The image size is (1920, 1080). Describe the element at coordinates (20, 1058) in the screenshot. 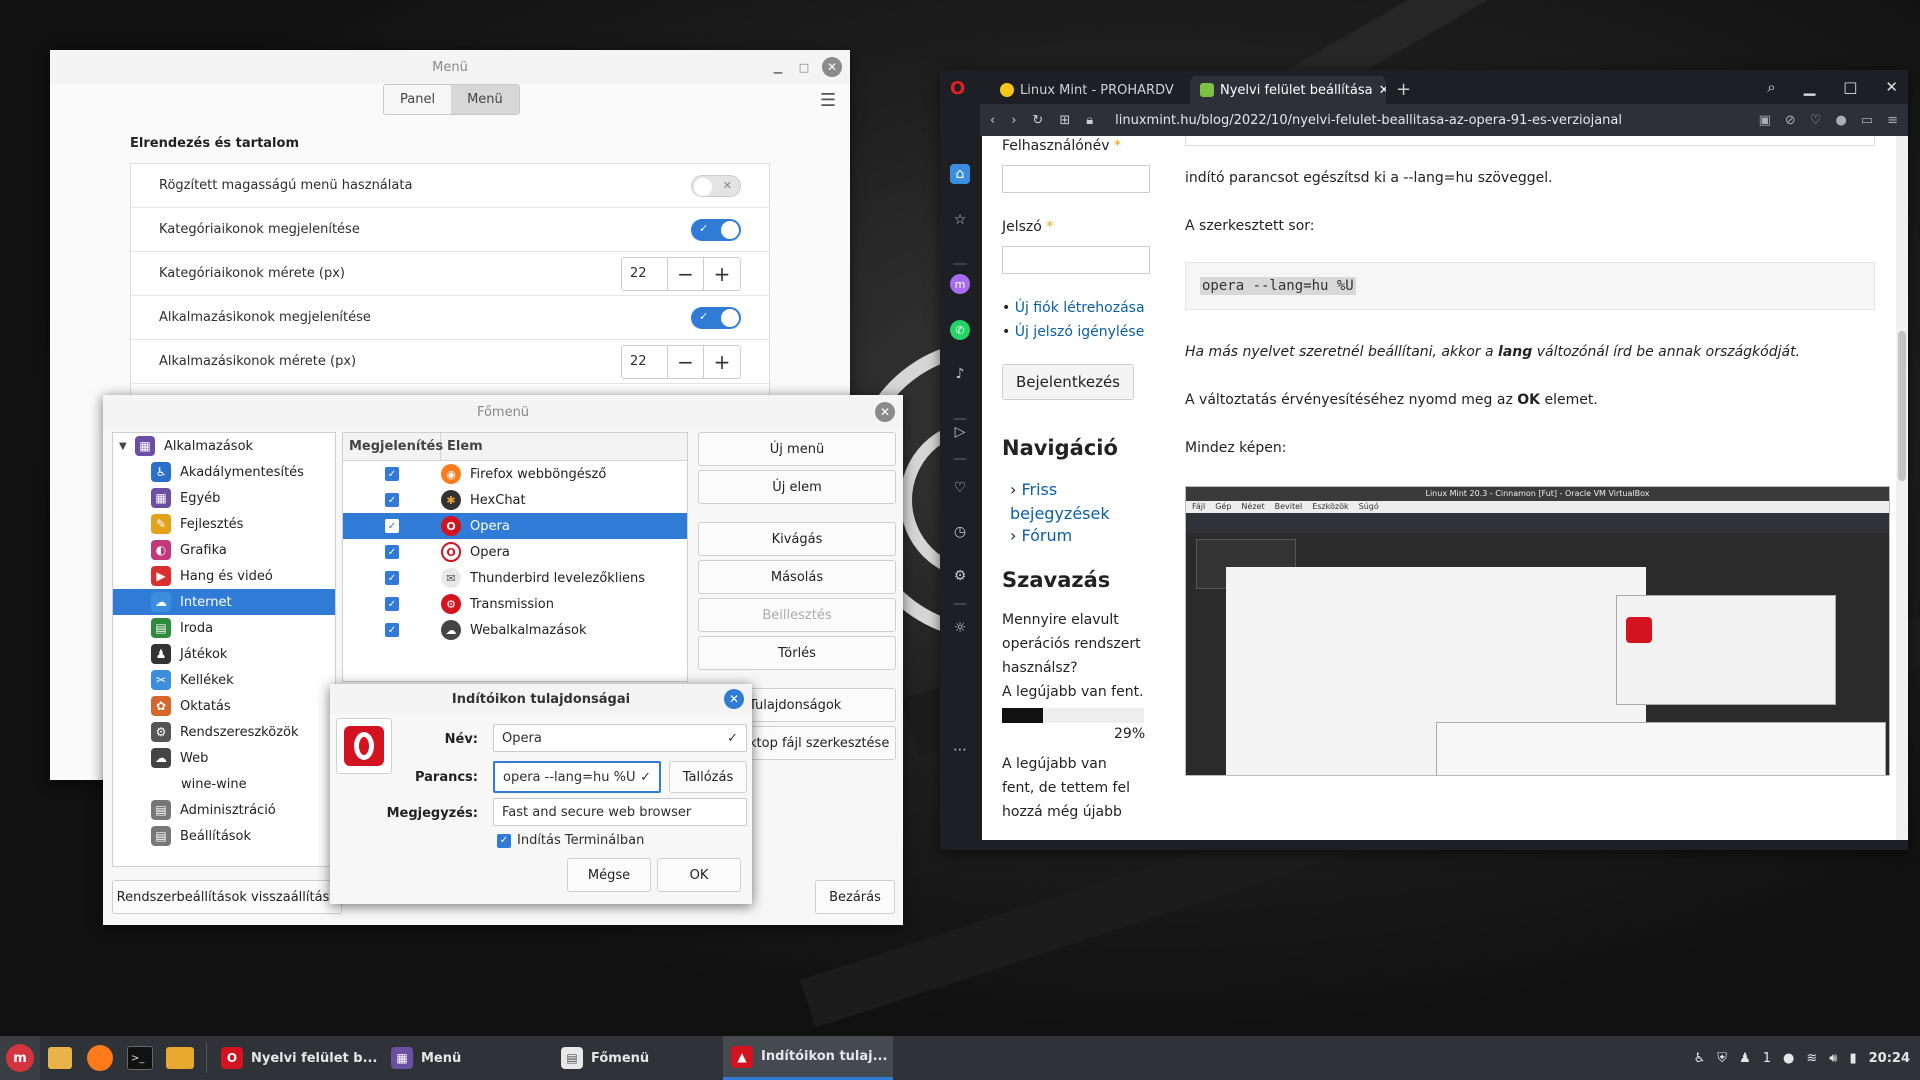

I see `mint-menu-button: m` at that location.